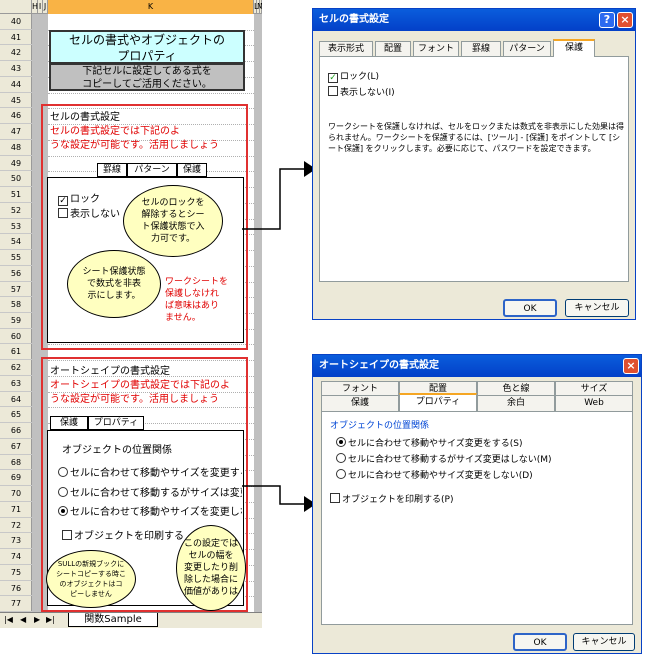 This screenshot has width=646, height=658. Describe the element at coordinates (335, 498) in the screenshot. I see `dlg2-print-checkbox` at that location.